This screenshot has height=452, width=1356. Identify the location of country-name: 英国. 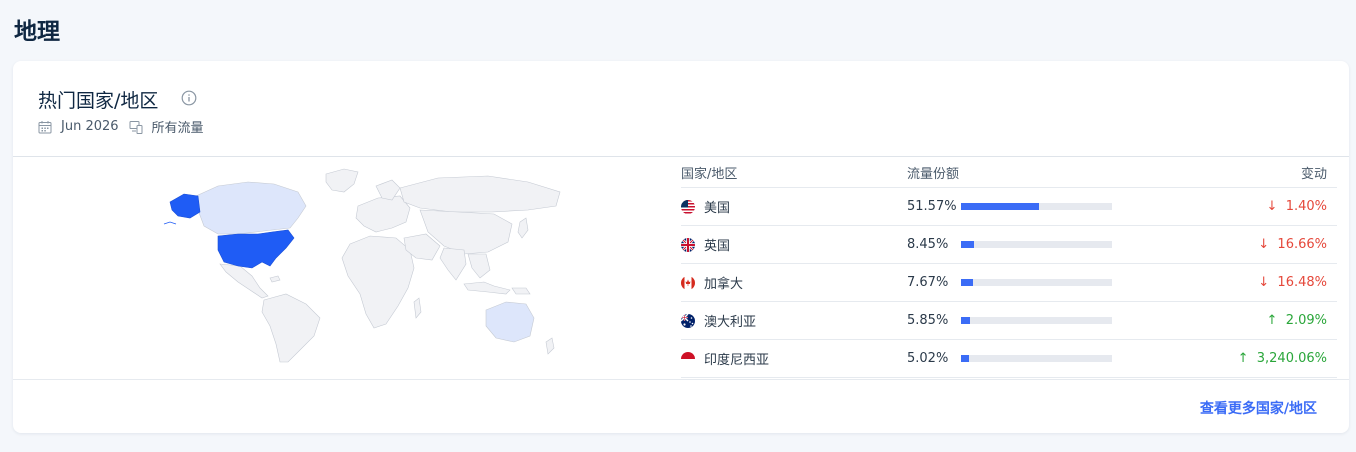
(717, 246).